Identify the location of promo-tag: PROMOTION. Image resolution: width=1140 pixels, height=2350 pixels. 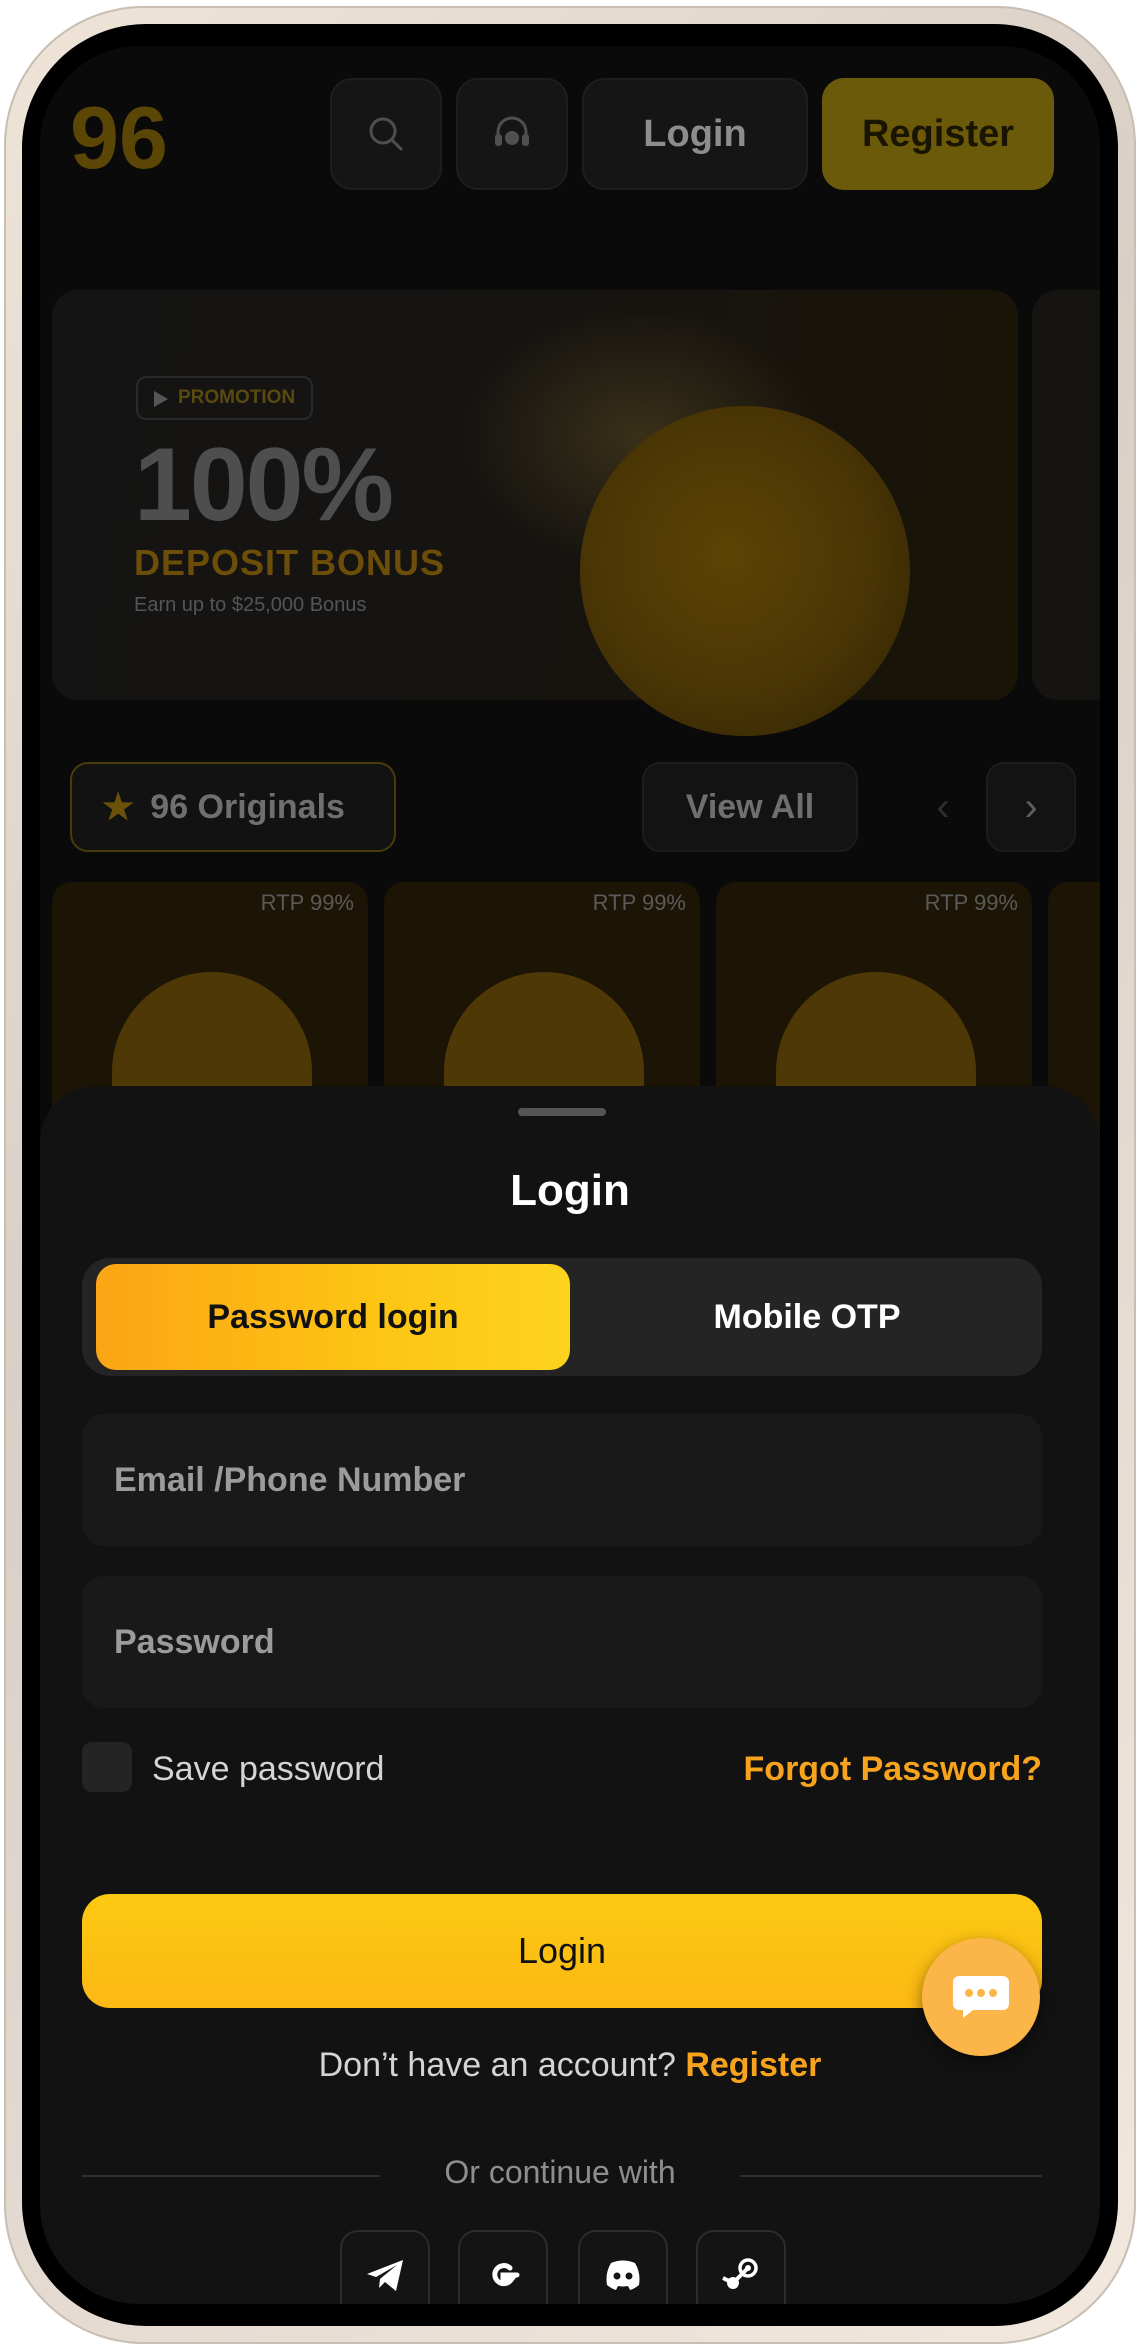
(225, 398).